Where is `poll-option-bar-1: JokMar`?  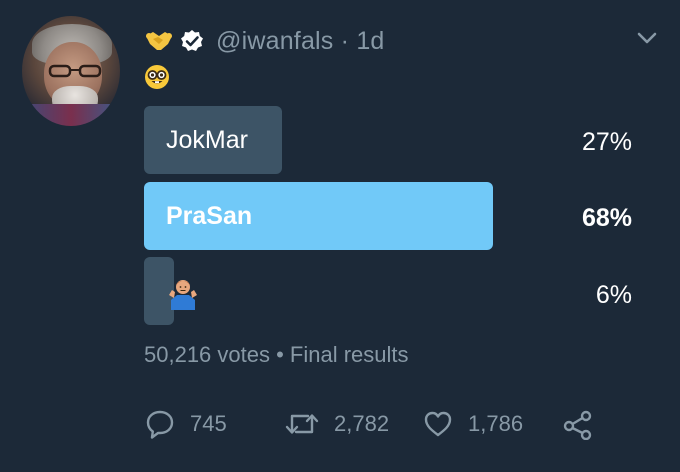
poll-option-bar-1: JokMar is located at coordinates (213, 140).